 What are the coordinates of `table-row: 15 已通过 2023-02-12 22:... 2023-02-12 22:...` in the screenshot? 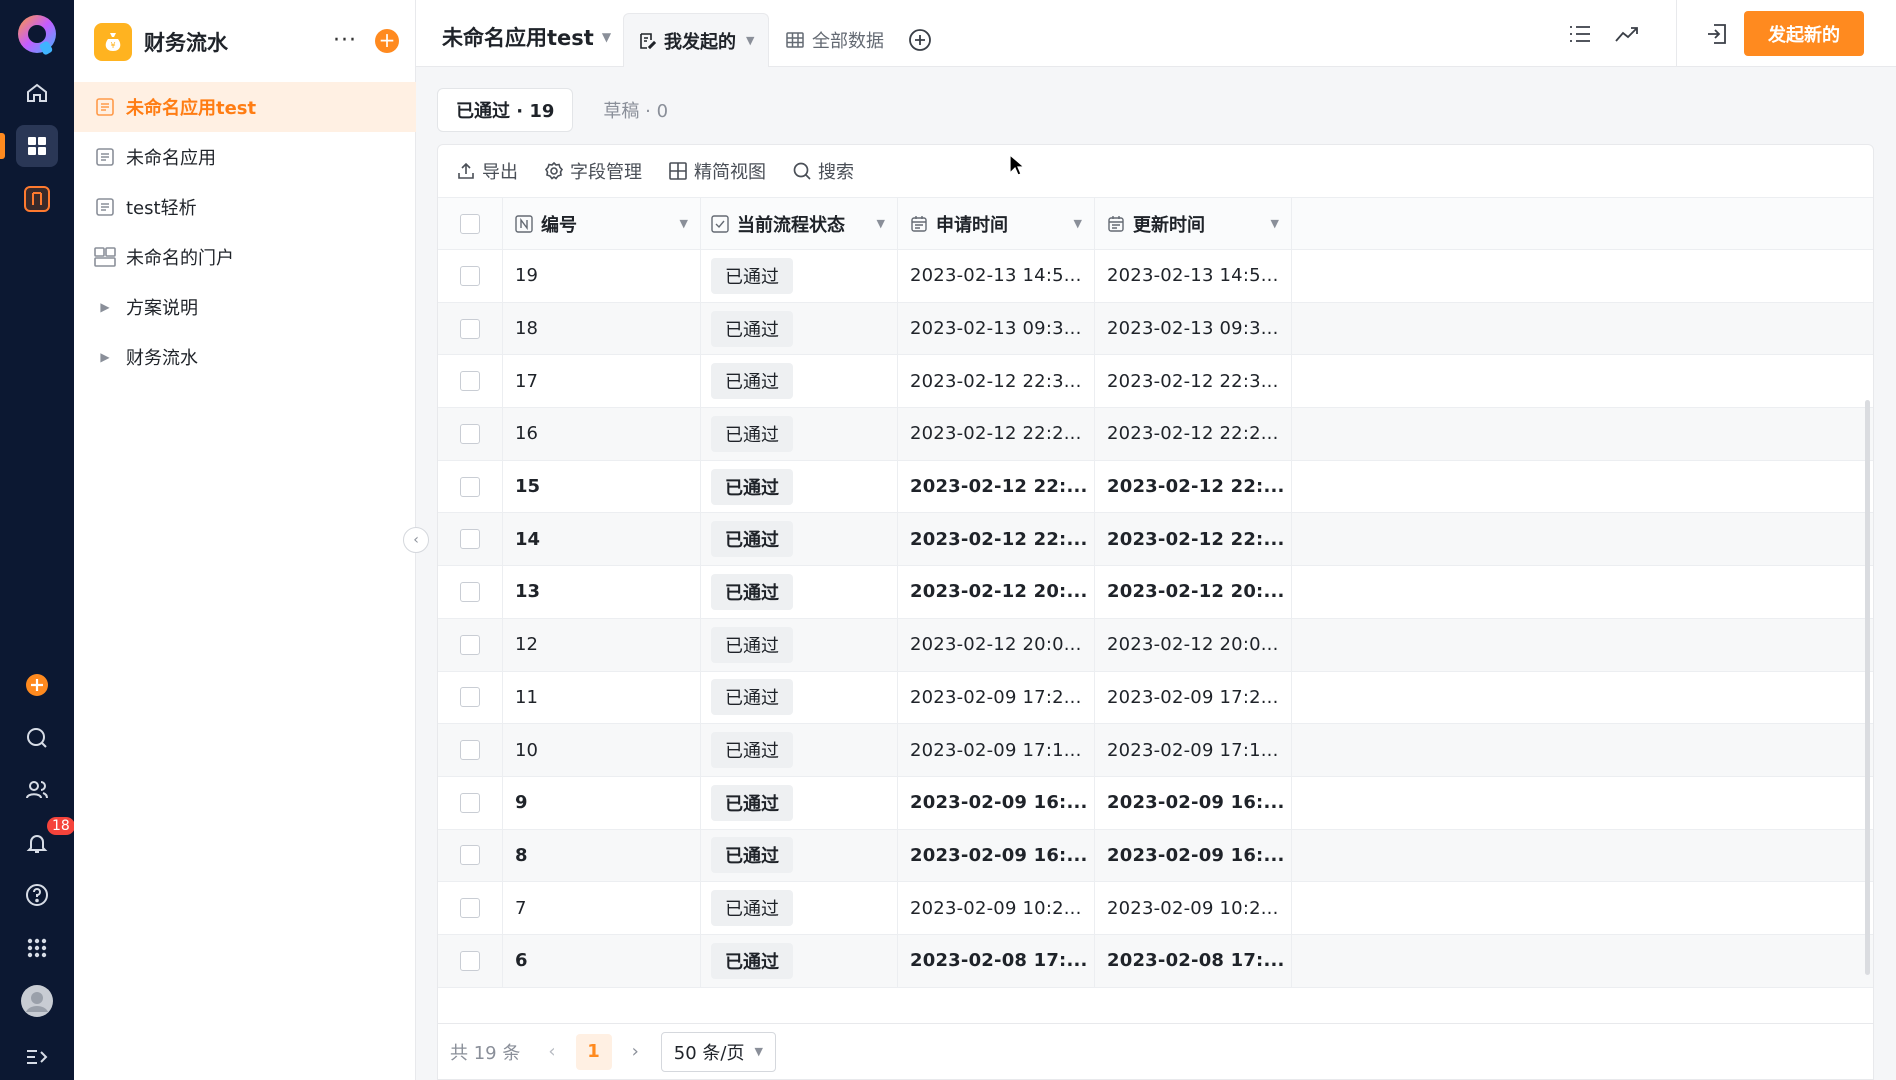 It's located at (1155, 487).